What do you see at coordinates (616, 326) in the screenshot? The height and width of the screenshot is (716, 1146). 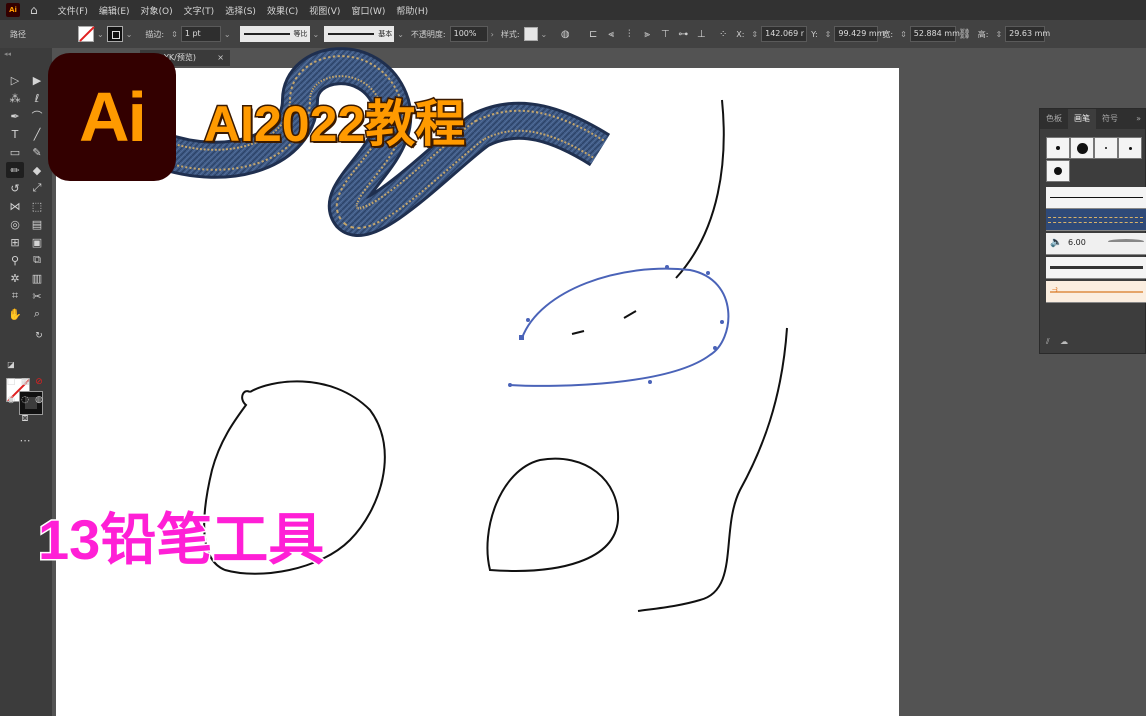 I see `anchor-points` at bounding box center [616, 326].